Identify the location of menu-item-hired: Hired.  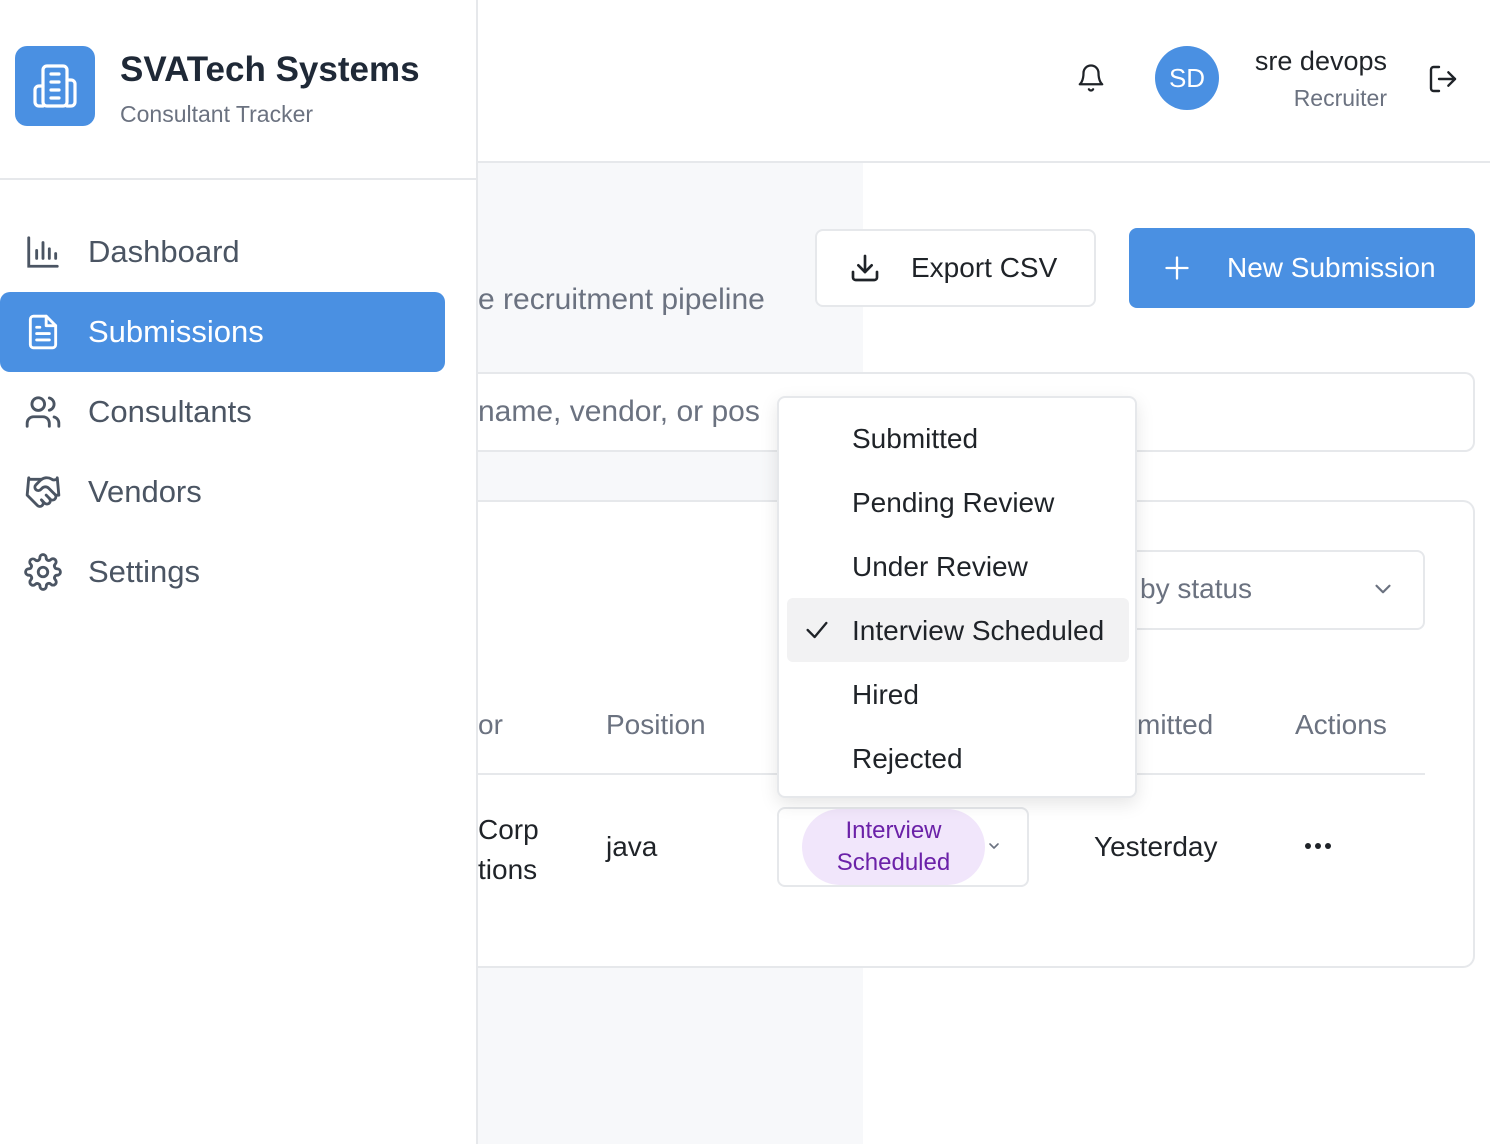
(958, 694).